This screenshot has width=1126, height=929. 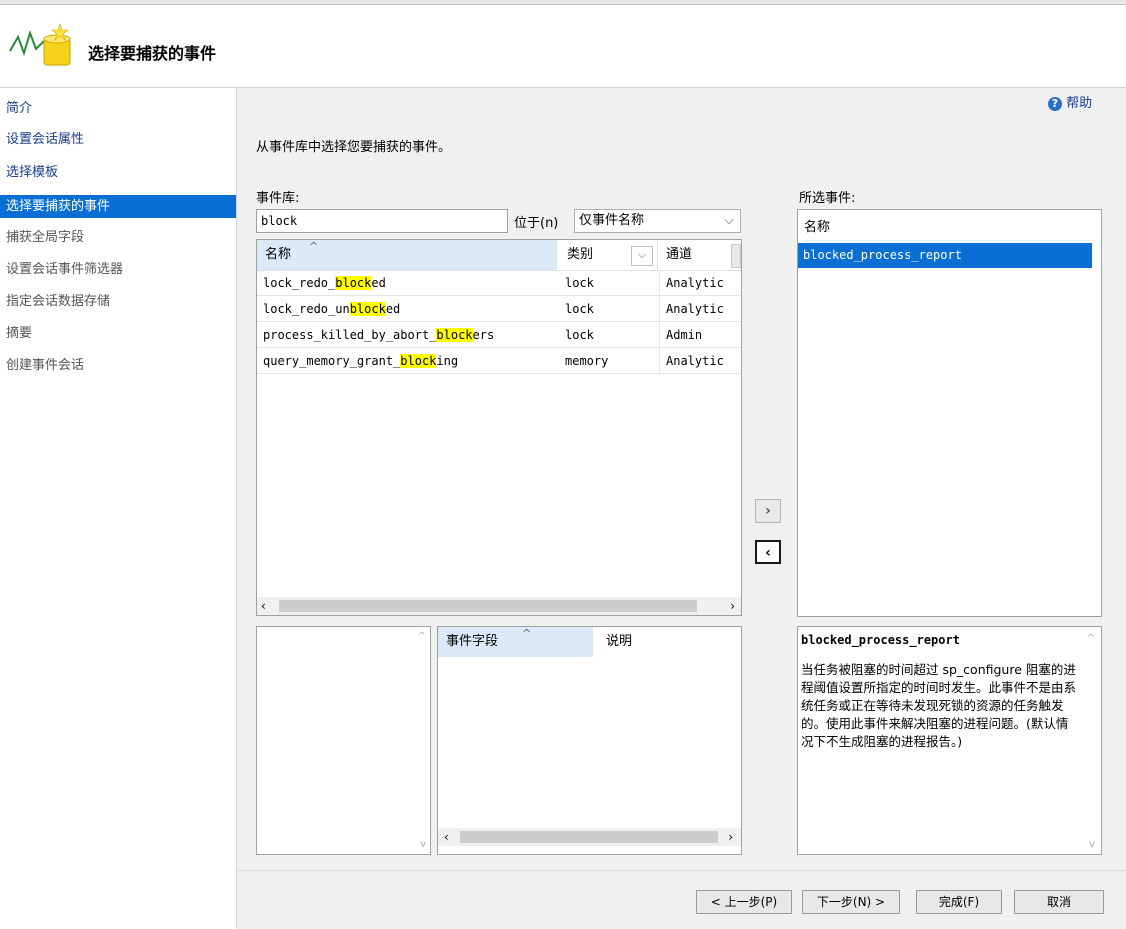 I want to click on next-button: 下一步(N) >, so click(x=851, y=902).